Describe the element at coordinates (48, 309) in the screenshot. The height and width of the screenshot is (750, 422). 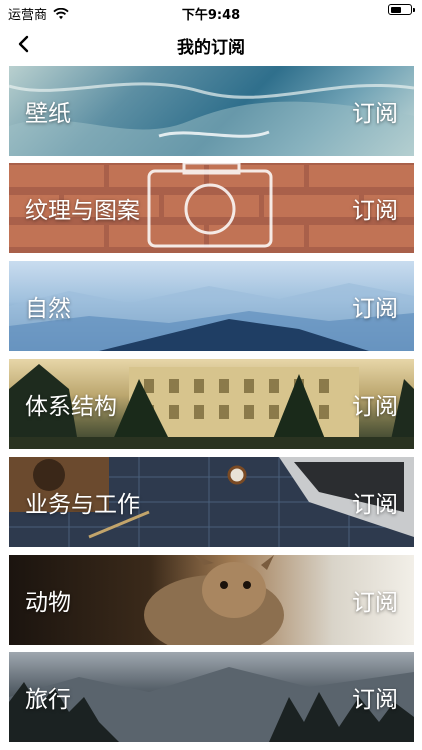
I see `card-label: 自然` at that location.